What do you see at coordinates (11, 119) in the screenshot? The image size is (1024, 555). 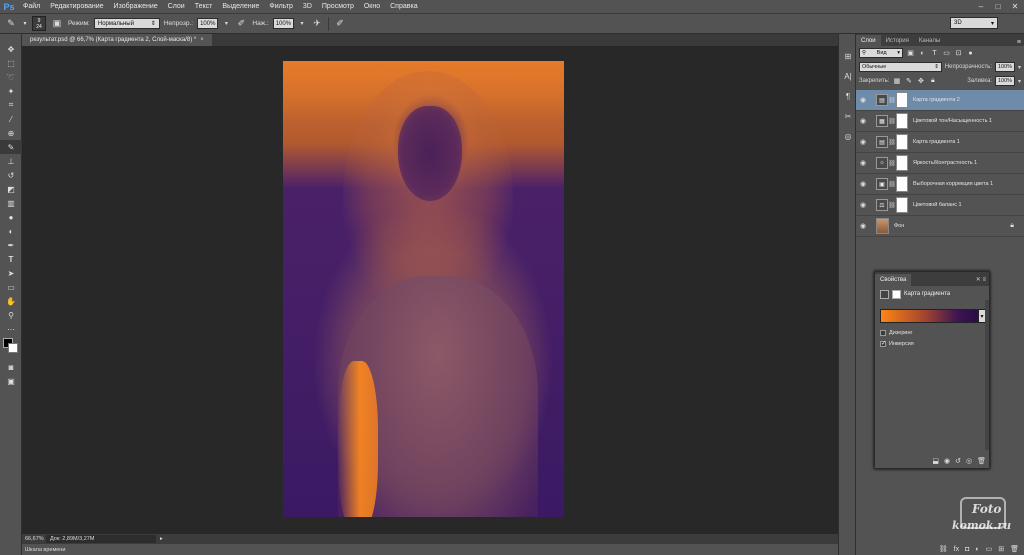 I see `eyedropper-tool-icon: ⁄` at bounding box center [11, 119].